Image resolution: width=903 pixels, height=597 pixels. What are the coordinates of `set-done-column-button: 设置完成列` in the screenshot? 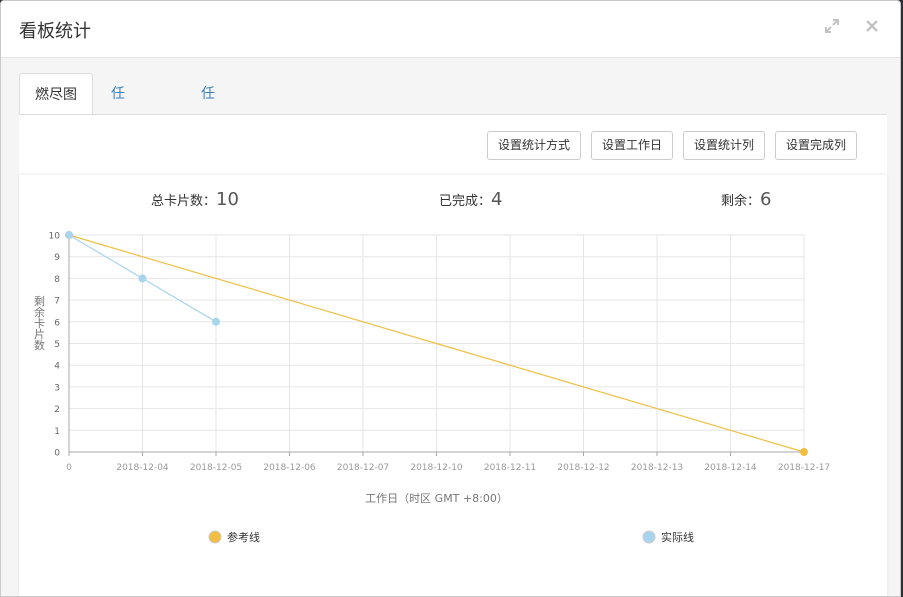 It's located at (816, 145).